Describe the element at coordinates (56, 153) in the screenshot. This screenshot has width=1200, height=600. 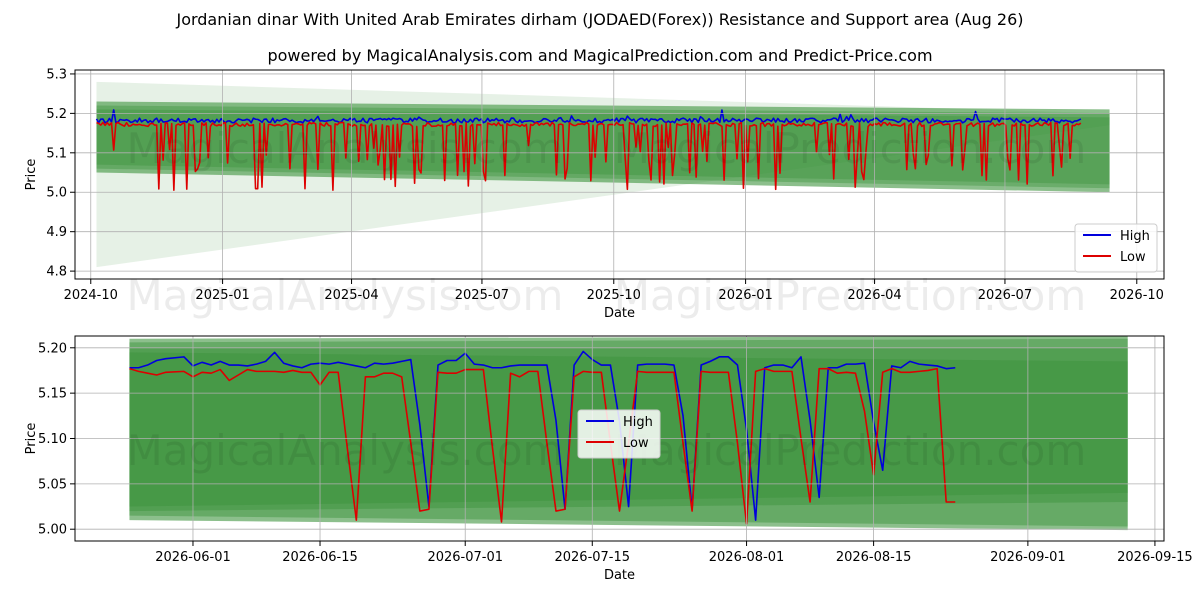
I see `y-tick-label: 5.1` at that location.